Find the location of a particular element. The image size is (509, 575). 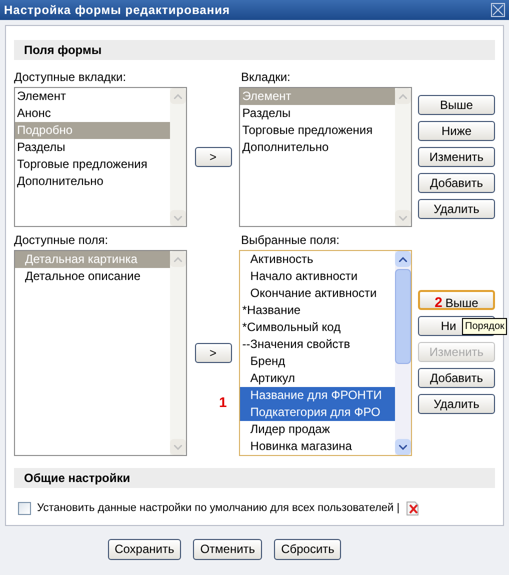

list-item: Окончание активности is located at coordinates (317, 293).